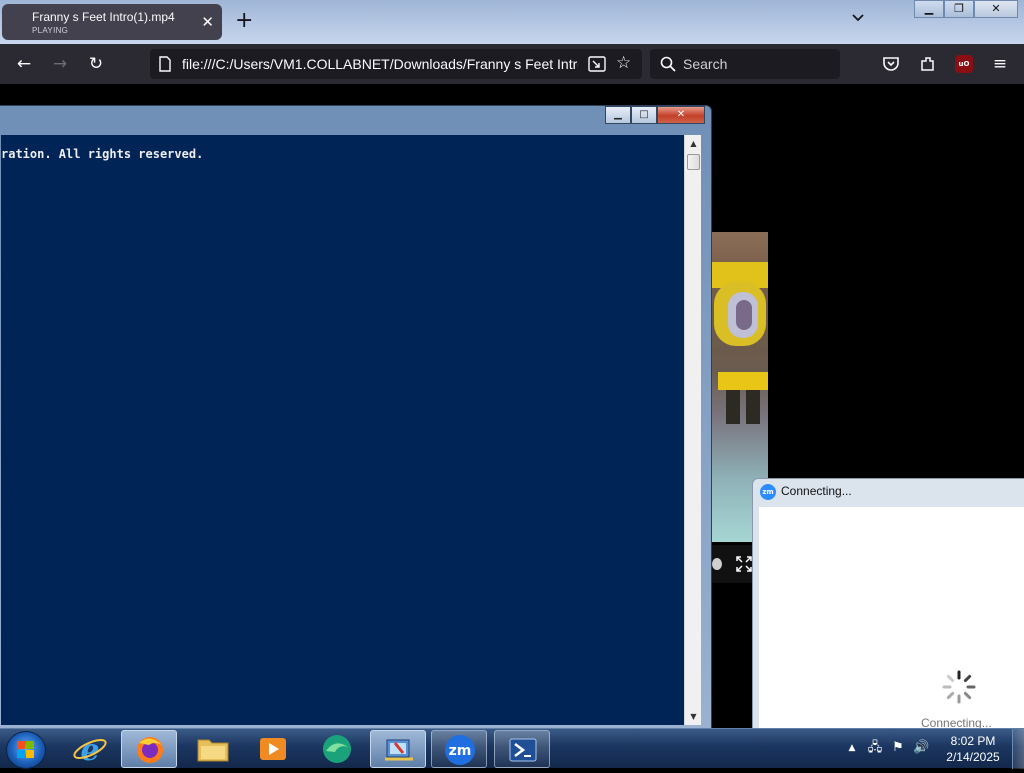 The image size is (1024, 773). I want to click on console-window-controls: ▁ □ ✕, so click(655, 115).